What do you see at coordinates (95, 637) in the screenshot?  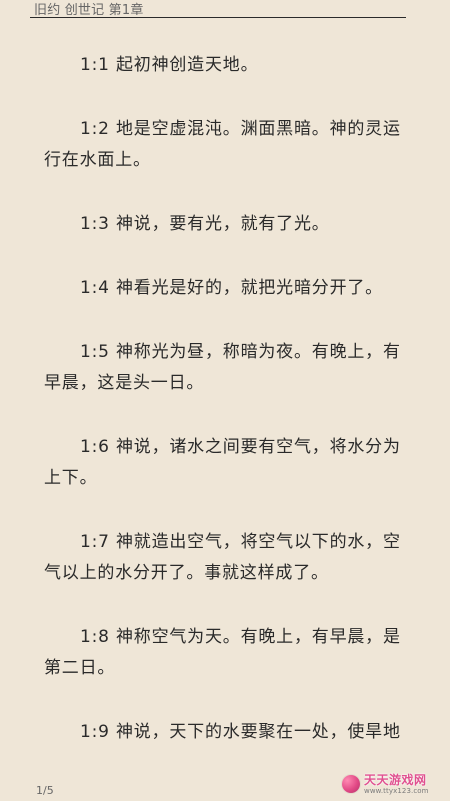 I see `verse-number: 1:8` at bounding box center [95, 637].